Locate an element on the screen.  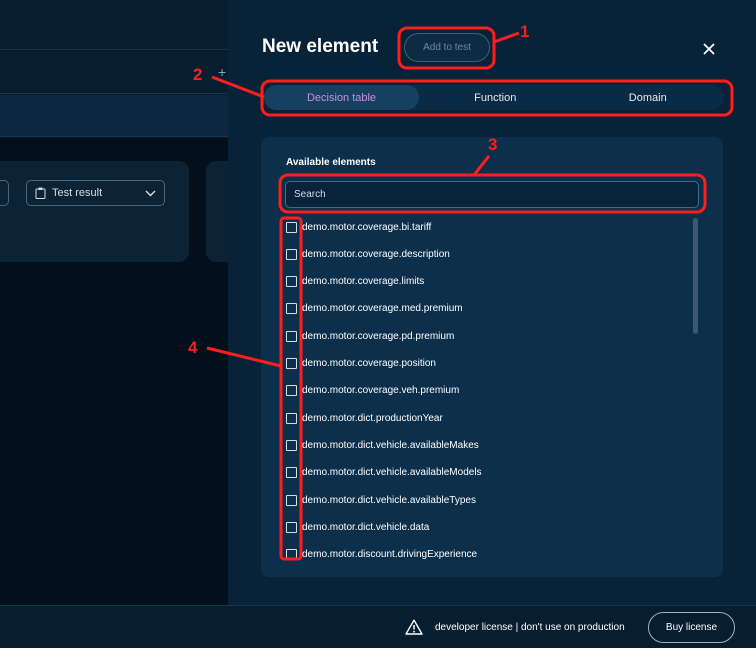
item-label: demo.motor.dict.vehicle.availableModels is located at coordinates (392, 473).